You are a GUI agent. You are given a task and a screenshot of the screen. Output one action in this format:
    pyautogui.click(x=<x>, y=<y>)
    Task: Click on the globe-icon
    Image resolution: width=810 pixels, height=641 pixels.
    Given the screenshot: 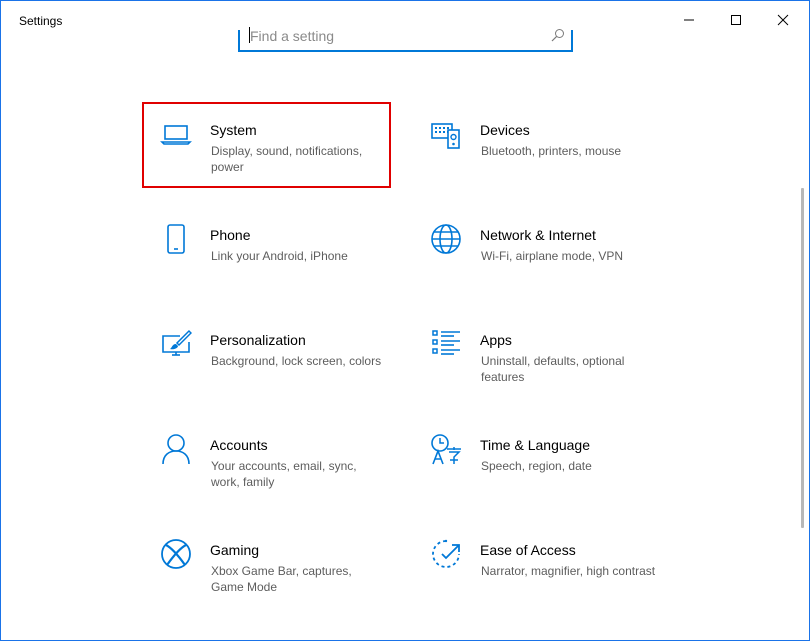 What is the action you would take?
    pyautogui.click(x=446, y=239)
    